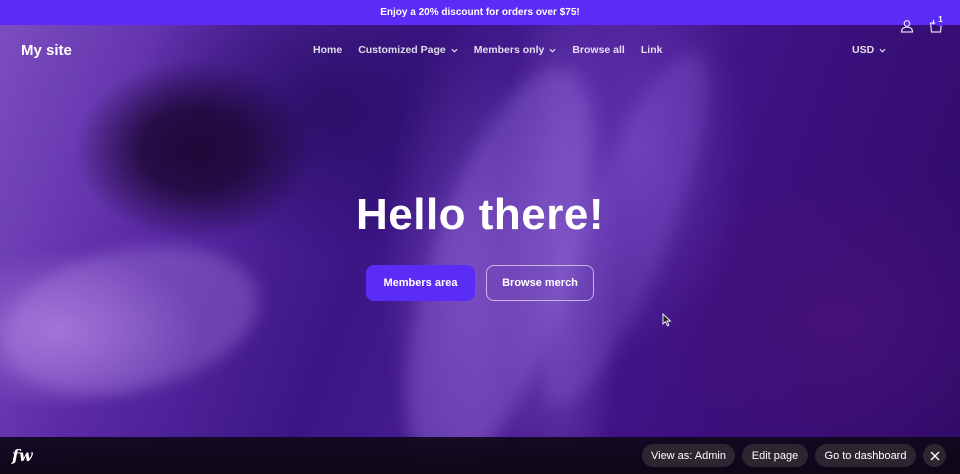 The height and width of the screenshot is (474, 960). What do you see at coordinates (420, 283) in the screenshot?
I see `members-area-button: Members area` at bounding box center [420, 283].